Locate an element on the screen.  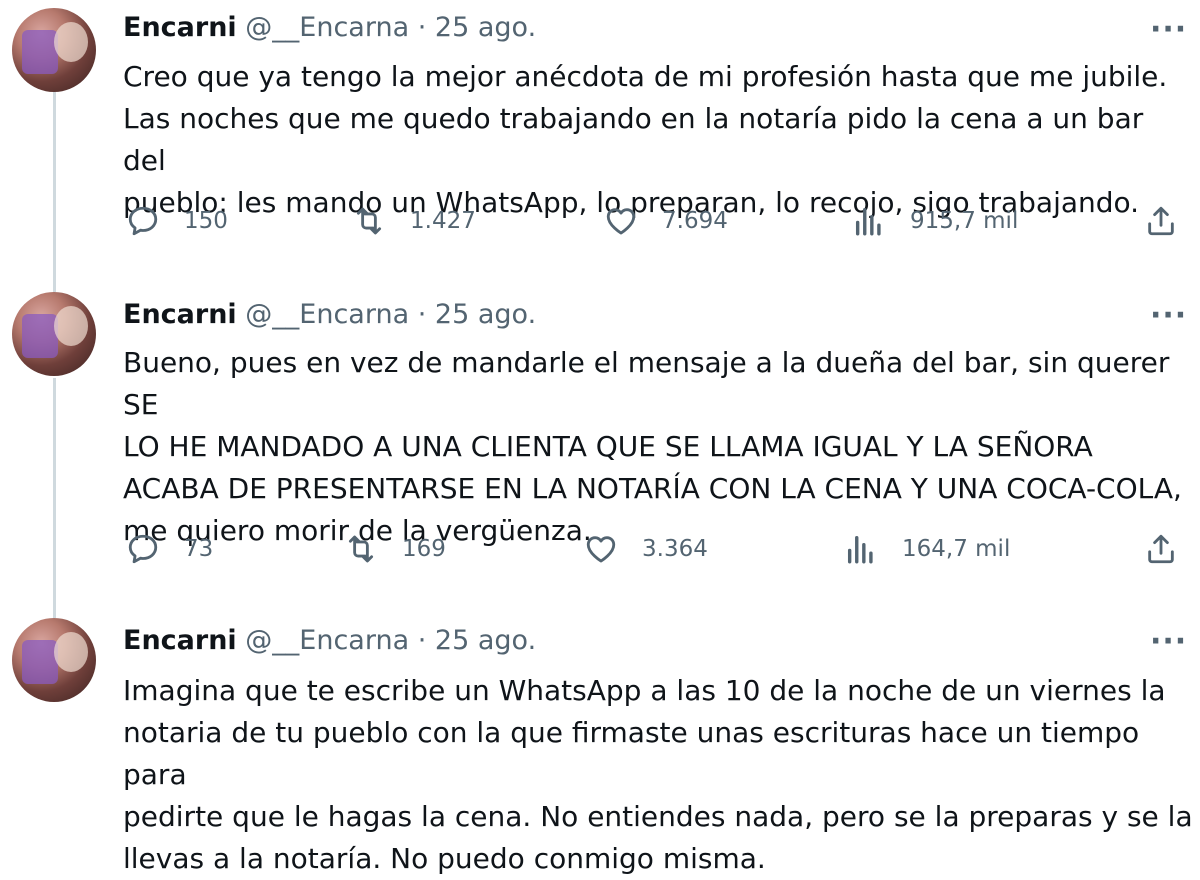
retweet-count: 1.427 is located at coordinates (443, 221).